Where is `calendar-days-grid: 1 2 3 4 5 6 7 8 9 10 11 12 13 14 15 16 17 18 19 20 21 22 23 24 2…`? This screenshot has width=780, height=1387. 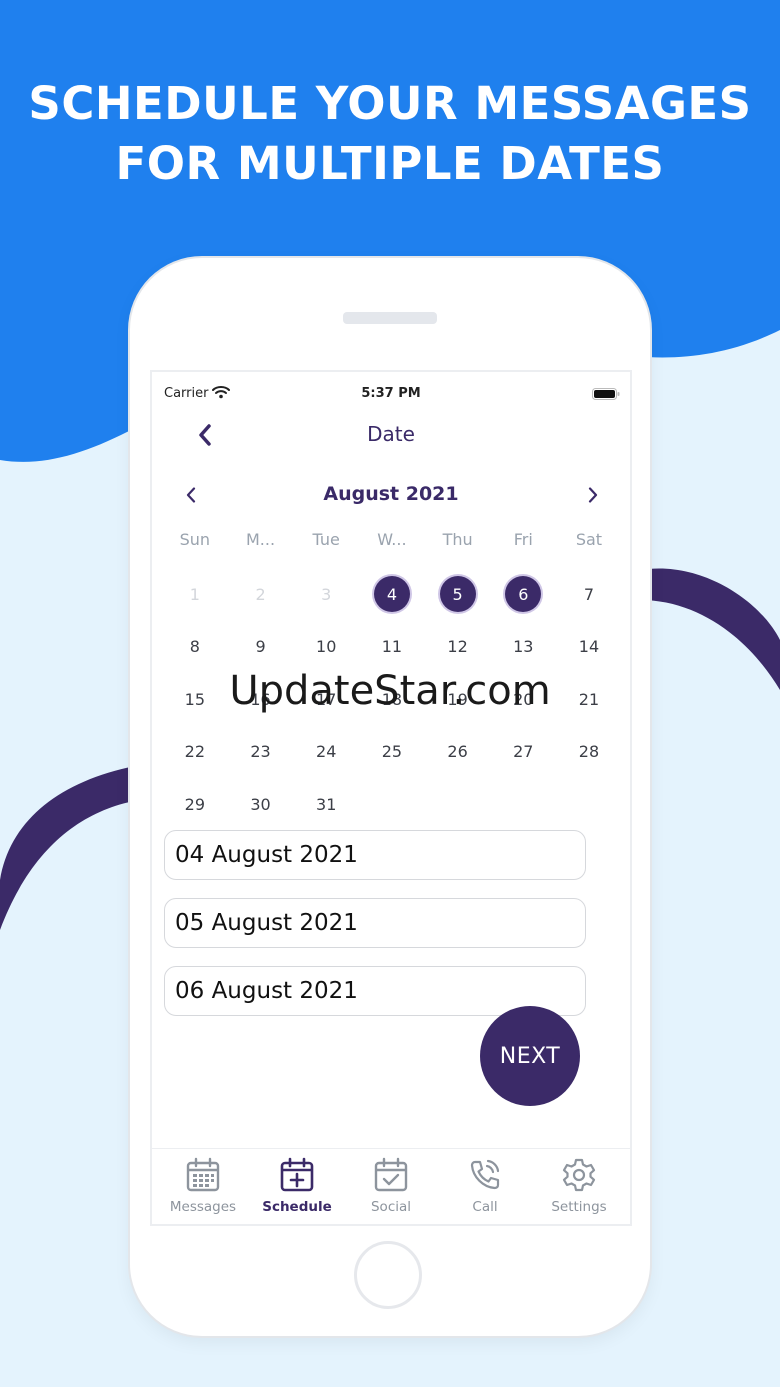 calendar-days-grid: 1 2 3 4 5 6 7 8 9 10 11 12 13 14 15 16 17 18 19 20 21 22 23 24 2… is located at coordinates (392, 699).